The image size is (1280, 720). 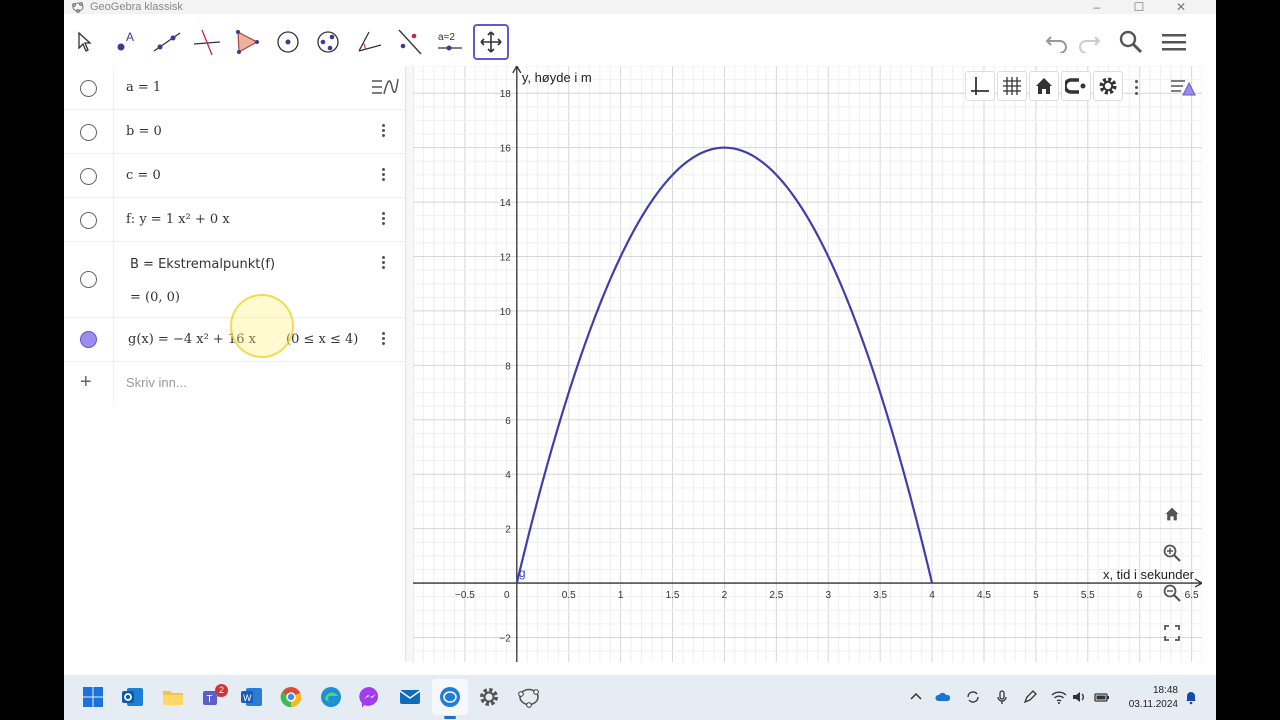 What do you see at coordinates (221, 690) in the screenshot?
I see `teams-notification-badge: 2` at bounding box center [221, 690].